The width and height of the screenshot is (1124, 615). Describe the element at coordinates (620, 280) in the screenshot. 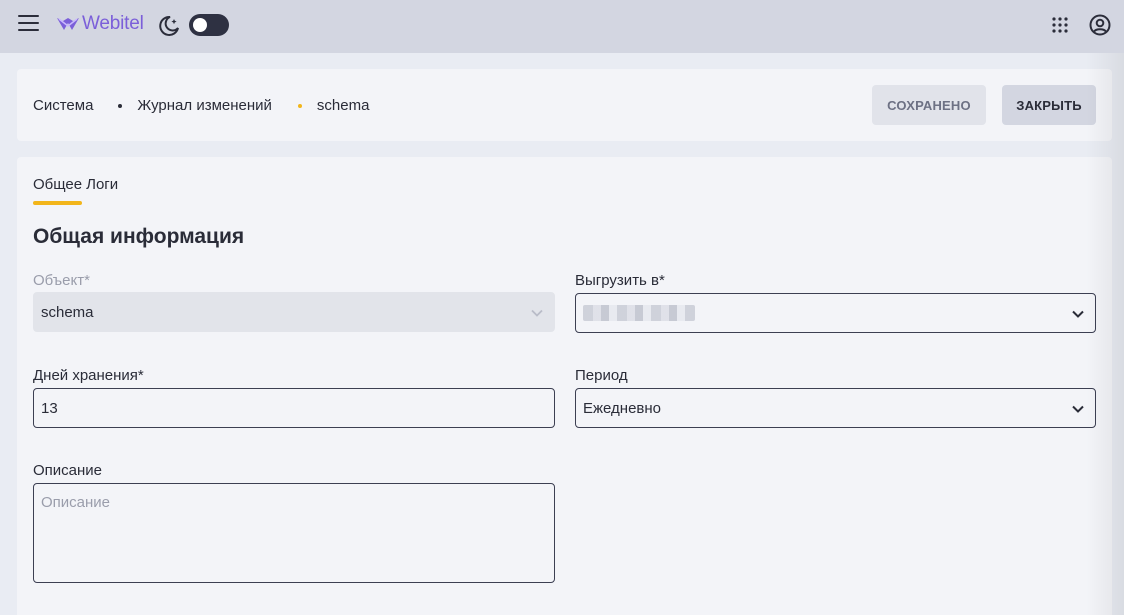

I see `export-to-label: Выгрузить в*` at that location.